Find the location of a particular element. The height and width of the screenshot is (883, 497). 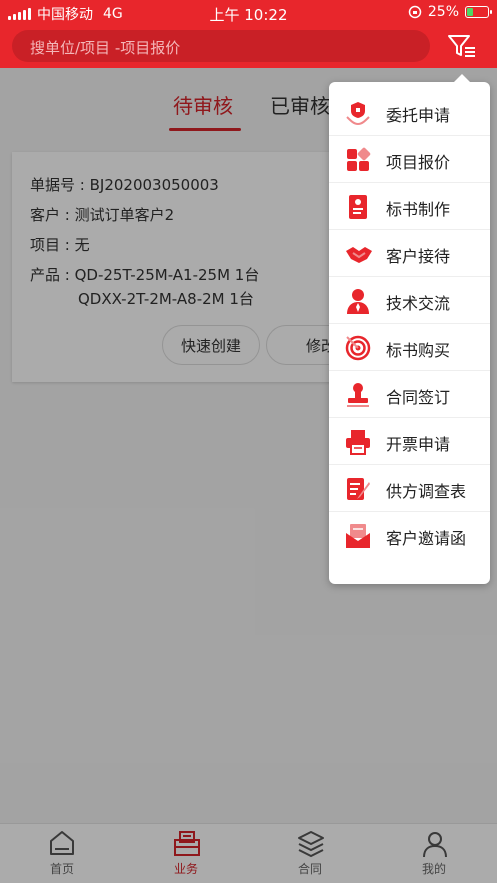

menu-item-supplier-survey: 供方调查表 is located at coordinates (409, 489).